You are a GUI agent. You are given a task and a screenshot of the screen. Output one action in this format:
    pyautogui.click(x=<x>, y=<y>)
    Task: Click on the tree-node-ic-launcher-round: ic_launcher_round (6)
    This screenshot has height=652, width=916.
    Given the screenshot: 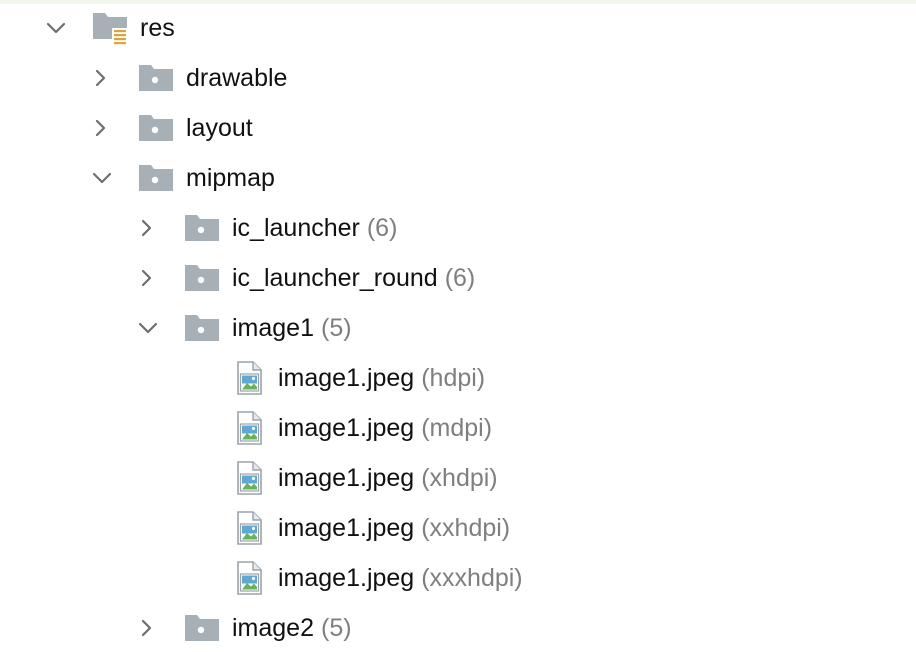 What is the action you would take?
    pyautogui.click(x=458, y=278)
    